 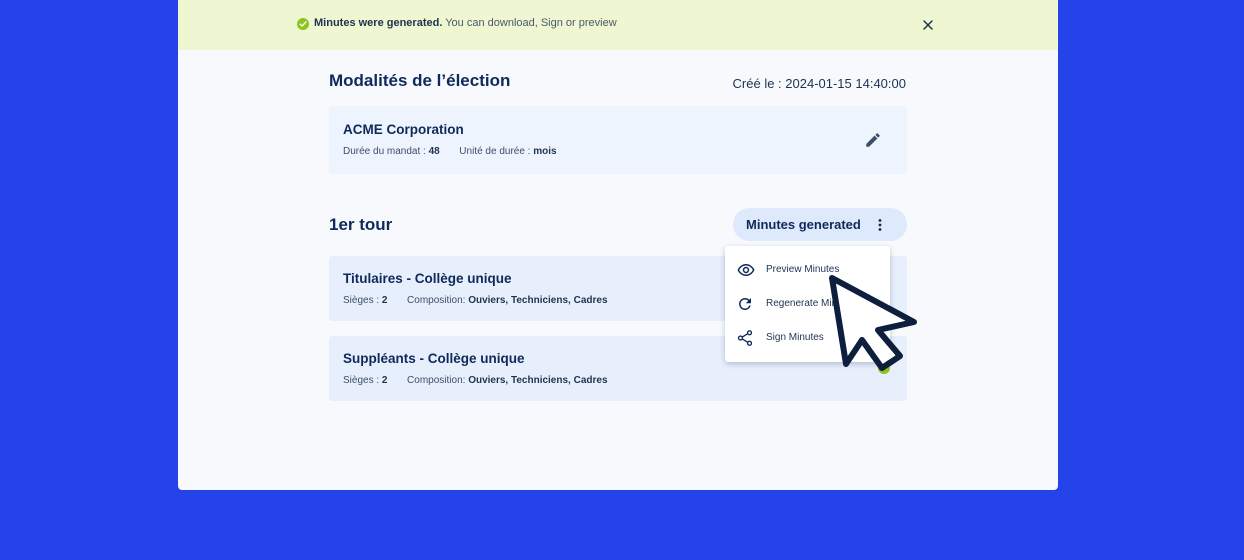 I want to click on page-title: Modalités de l’élection, so click(x=420, y=80).